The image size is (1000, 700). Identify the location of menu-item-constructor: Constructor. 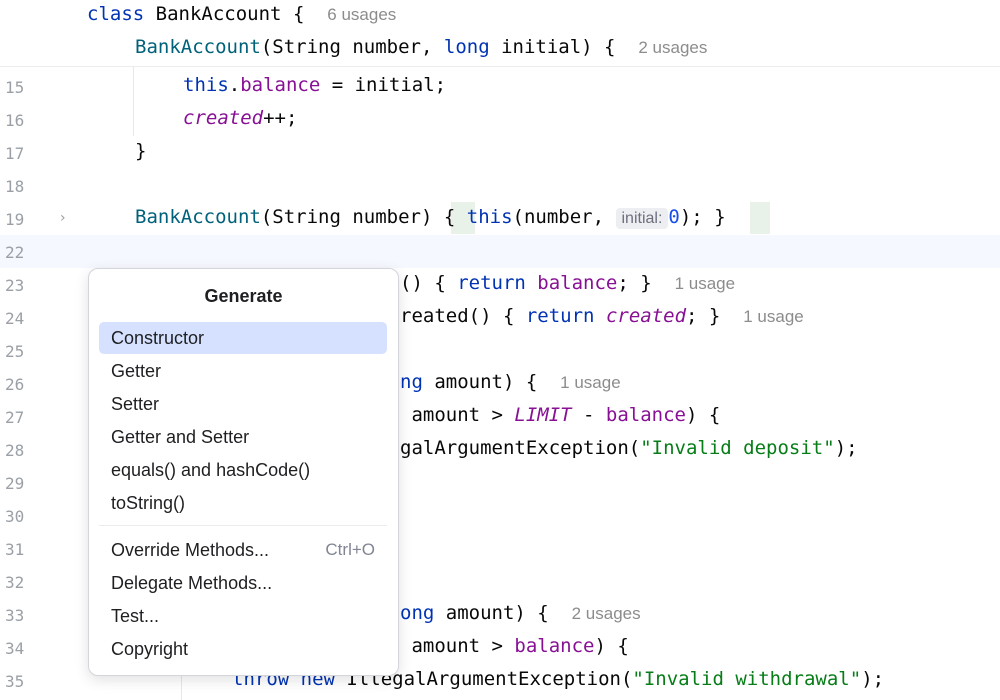
(243, 338).